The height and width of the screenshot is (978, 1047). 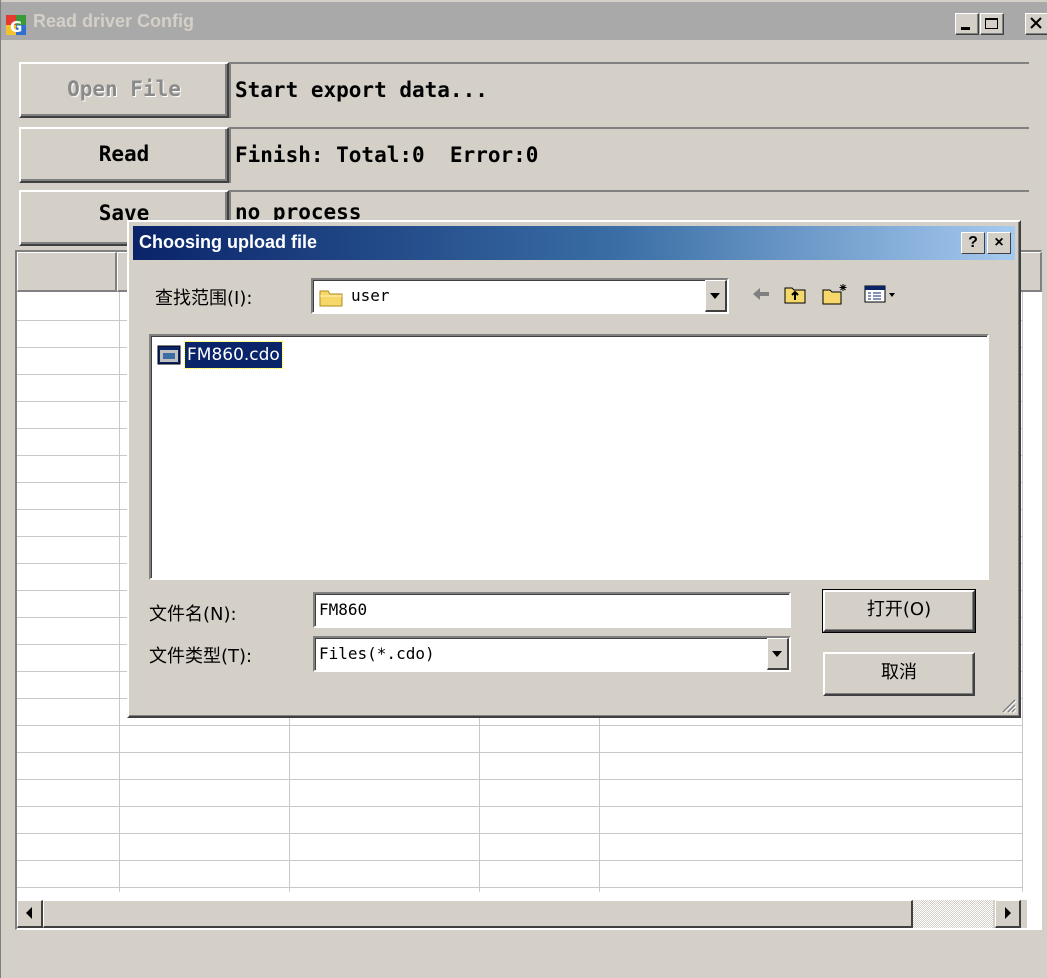 What do you see at coordinates (114, 21) in the screenshot?
I see `window-title: Read driver Config` at bounding box center [114, 21].